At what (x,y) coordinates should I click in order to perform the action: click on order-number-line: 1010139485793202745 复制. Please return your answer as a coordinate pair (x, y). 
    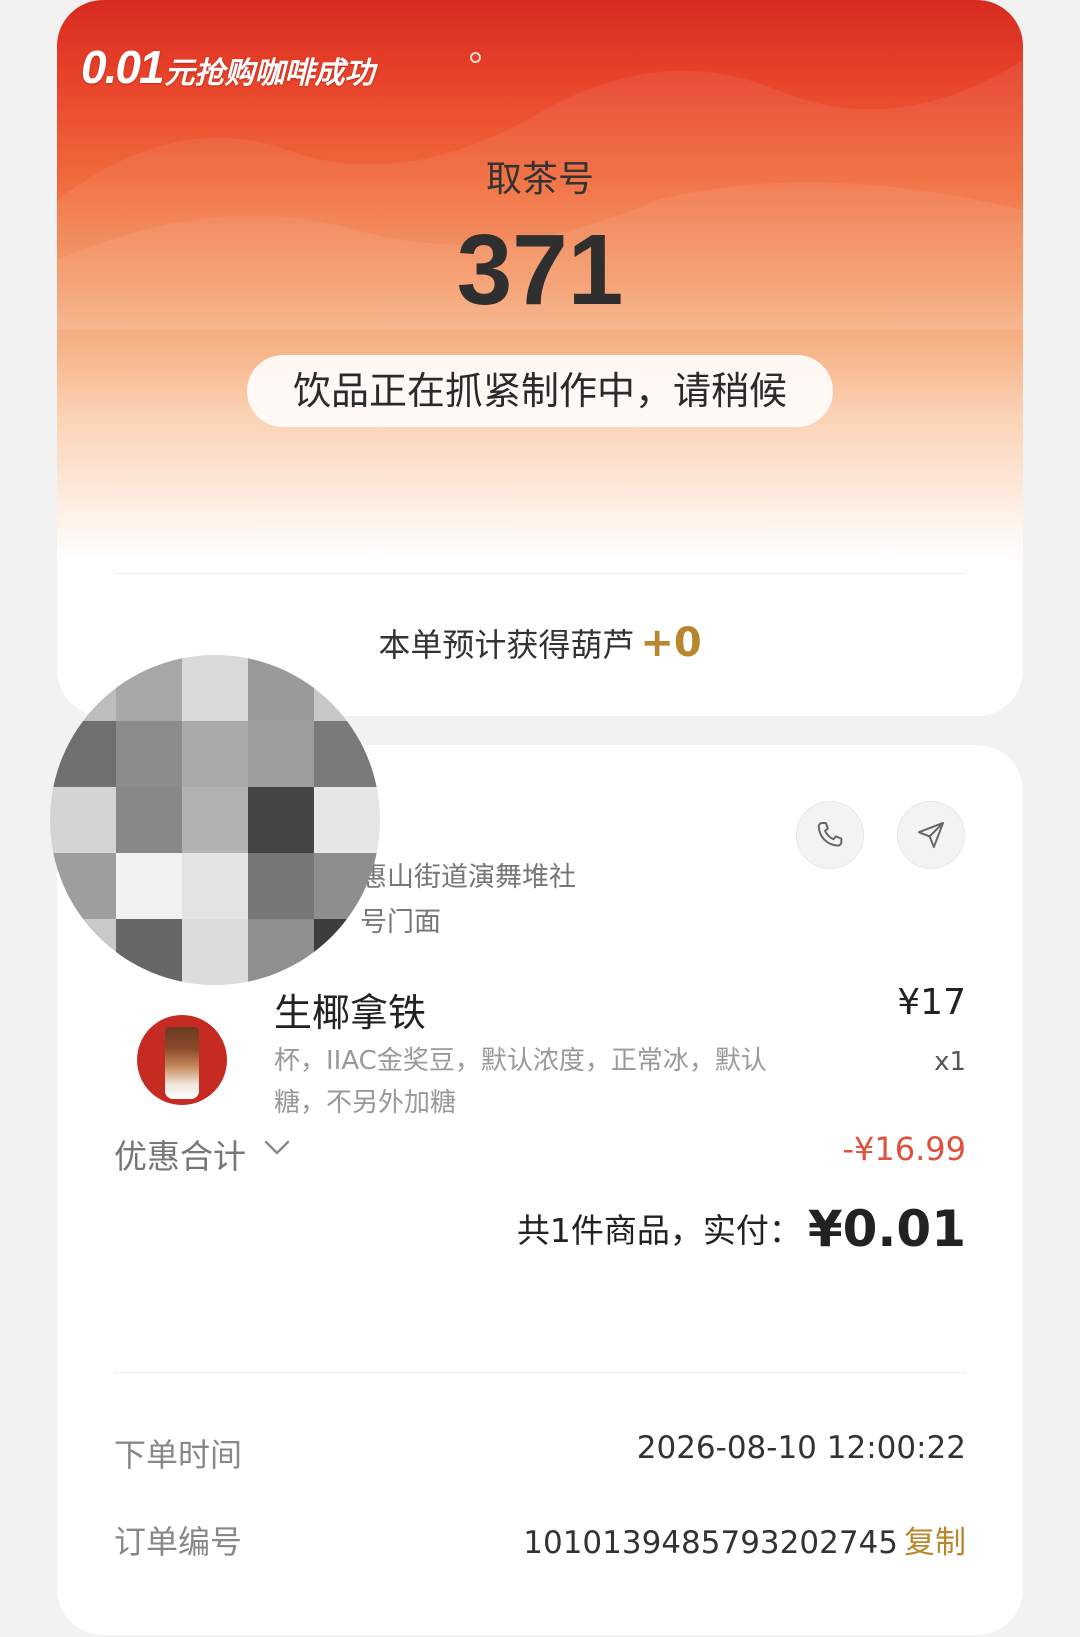
    Looking at the image, I should click on (744, 1539).